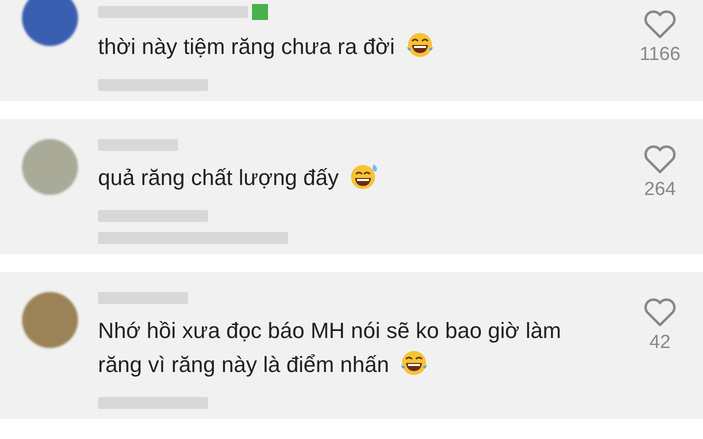  I want to click on comment-text: quả răng chất lượng đấy, so click(333, 180).